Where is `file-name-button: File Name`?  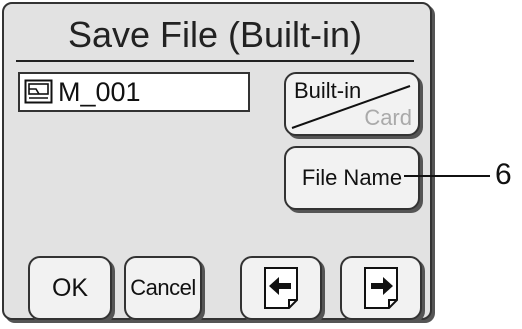 file-name-button: File Name is located at coordinates (352, 178).